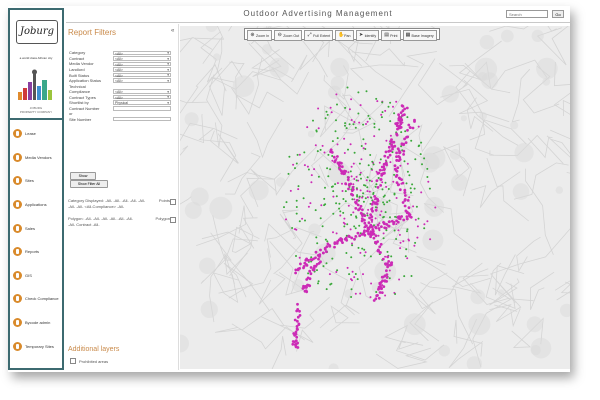  I want to click on toolbar-button-label: Identify, so click(370, 35).